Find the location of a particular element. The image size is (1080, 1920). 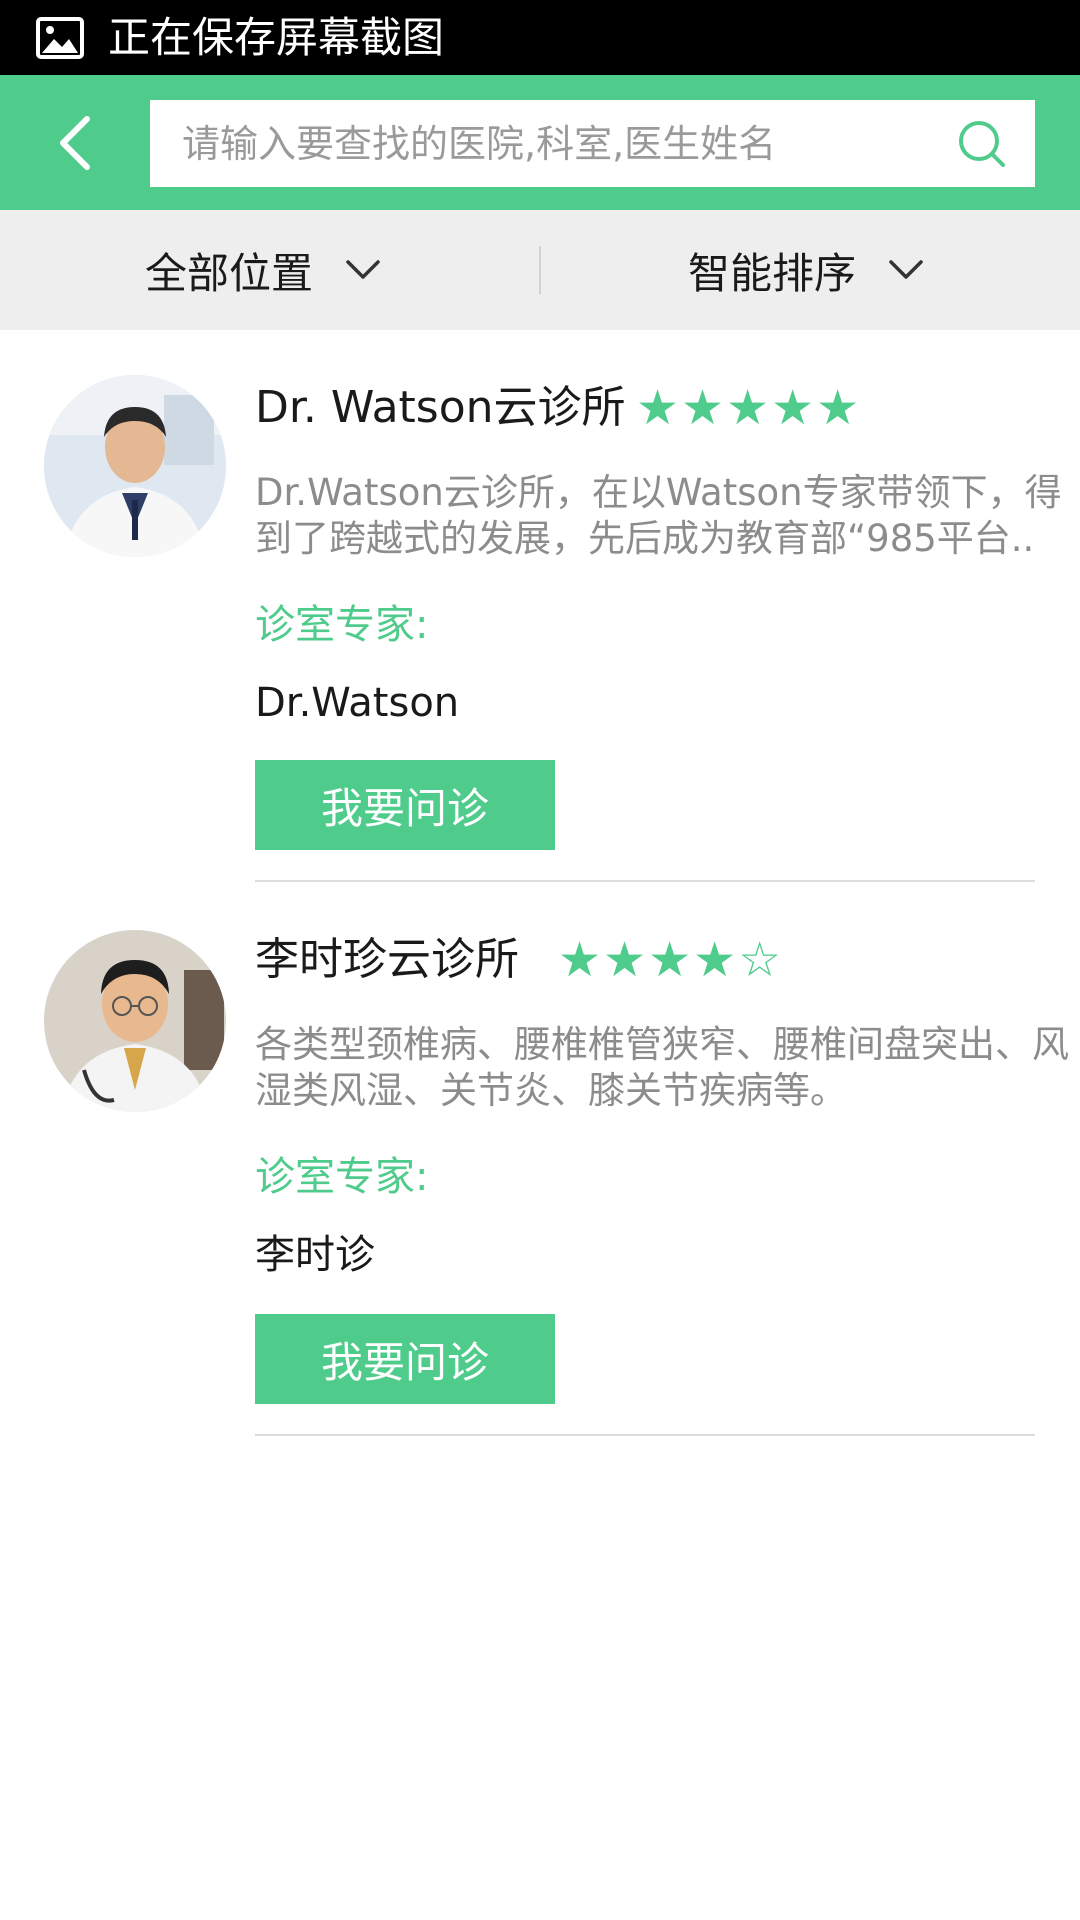

location-filter-label: 全部位置 is located at coordinates (229, 273).